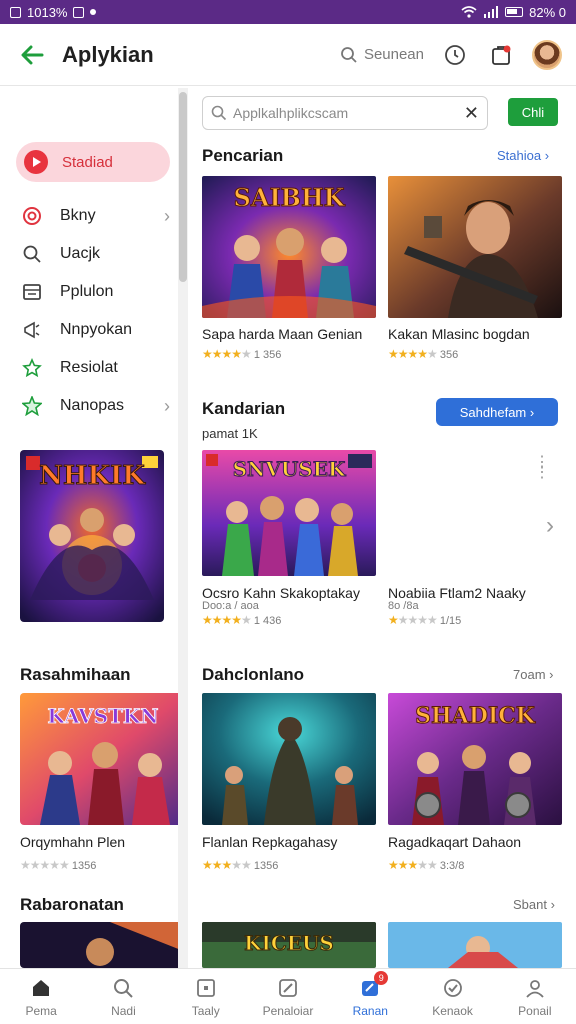  Describe the element at coordinates (457, 593) in the screenshot. I see `game-card-title: Noabiia Ftlam2 Naaky` at that location.